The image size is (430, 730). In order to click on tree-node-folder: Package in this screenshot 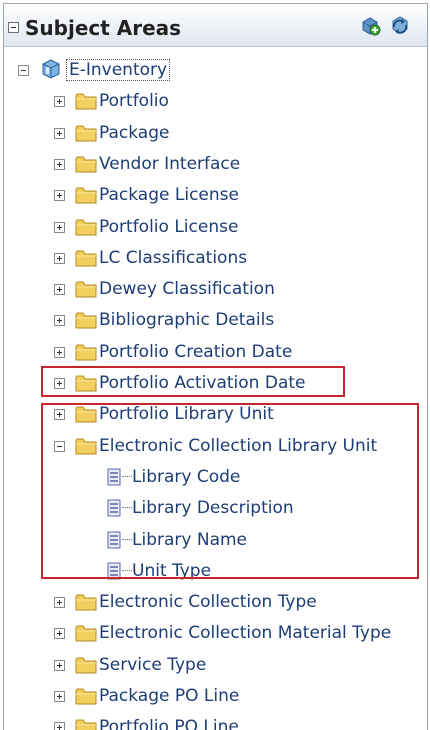, I will do `click(215, 133)`.